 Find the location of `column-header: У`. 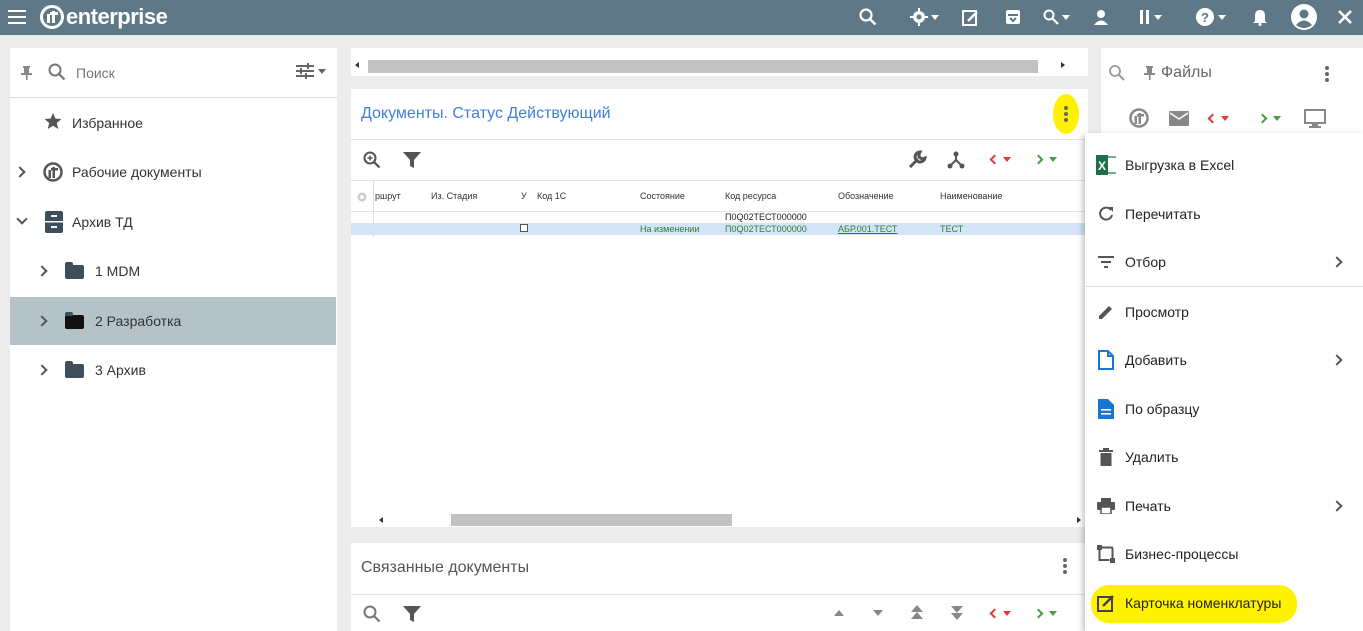

column-header: У is located at coordinates (524, 196).